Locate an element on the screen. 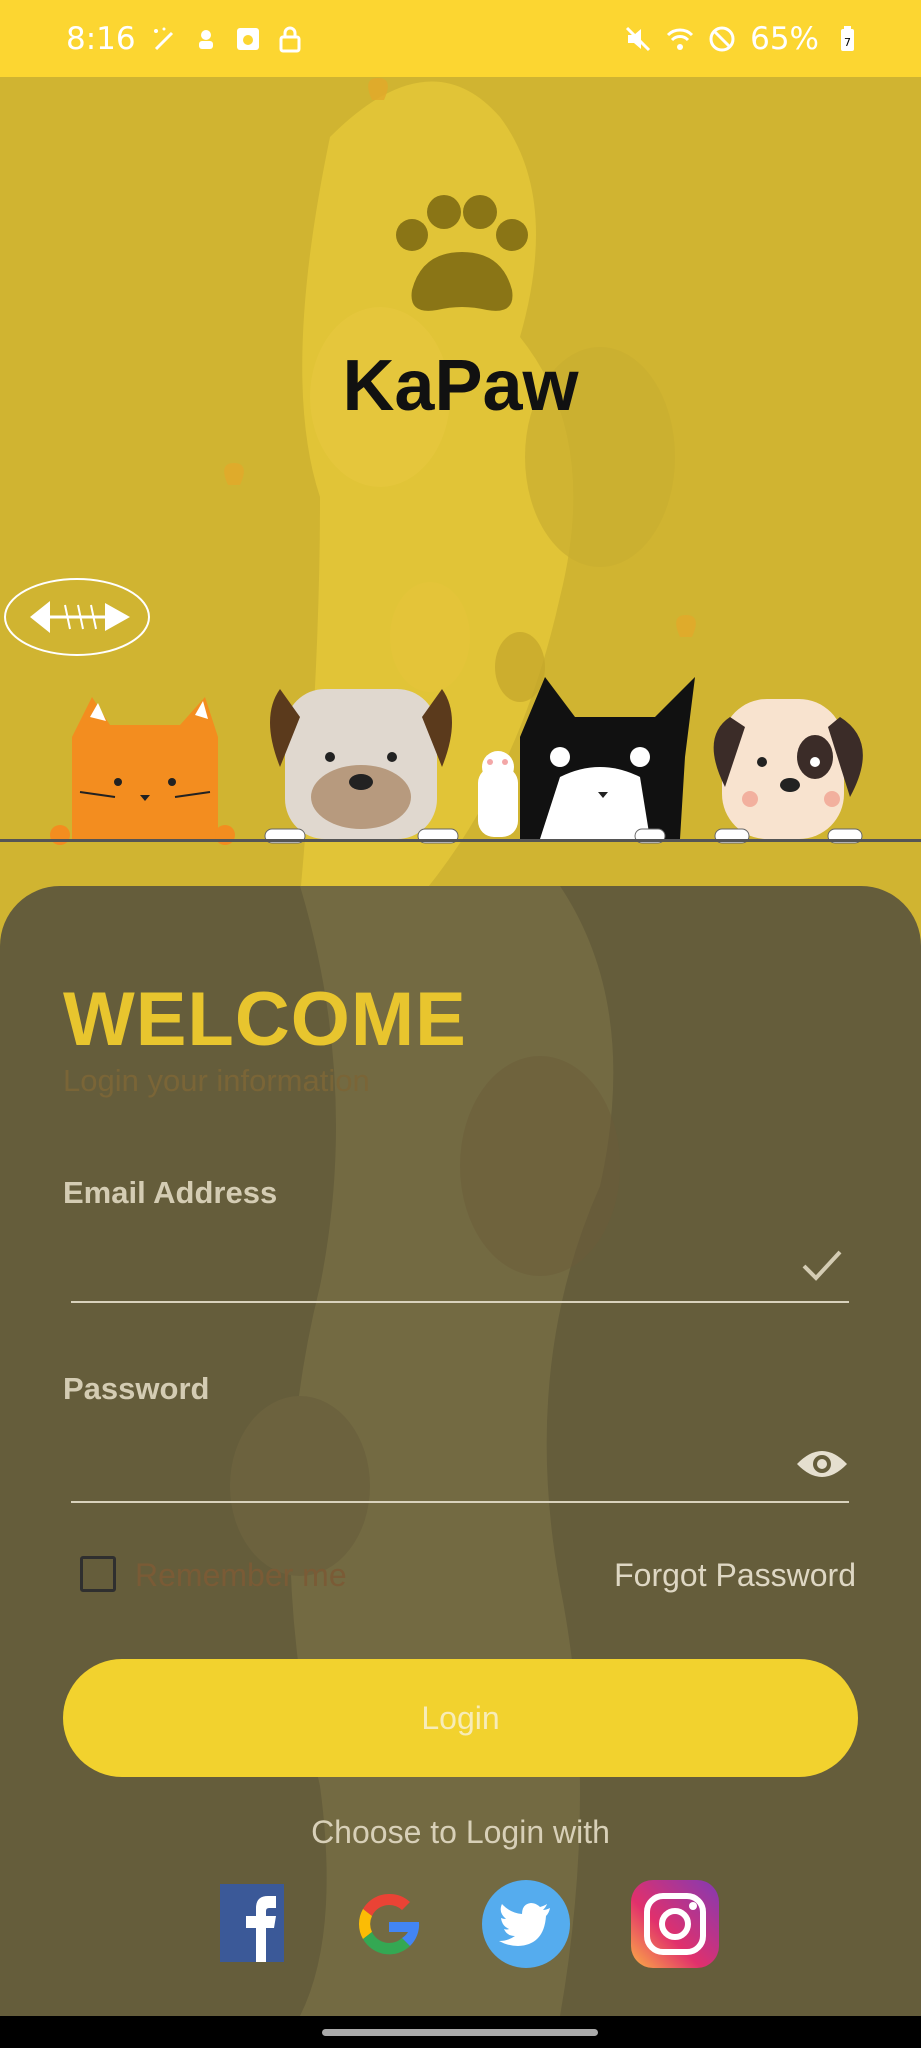  welcome-heading: WELCOME is located at coordinates (265, 1019).